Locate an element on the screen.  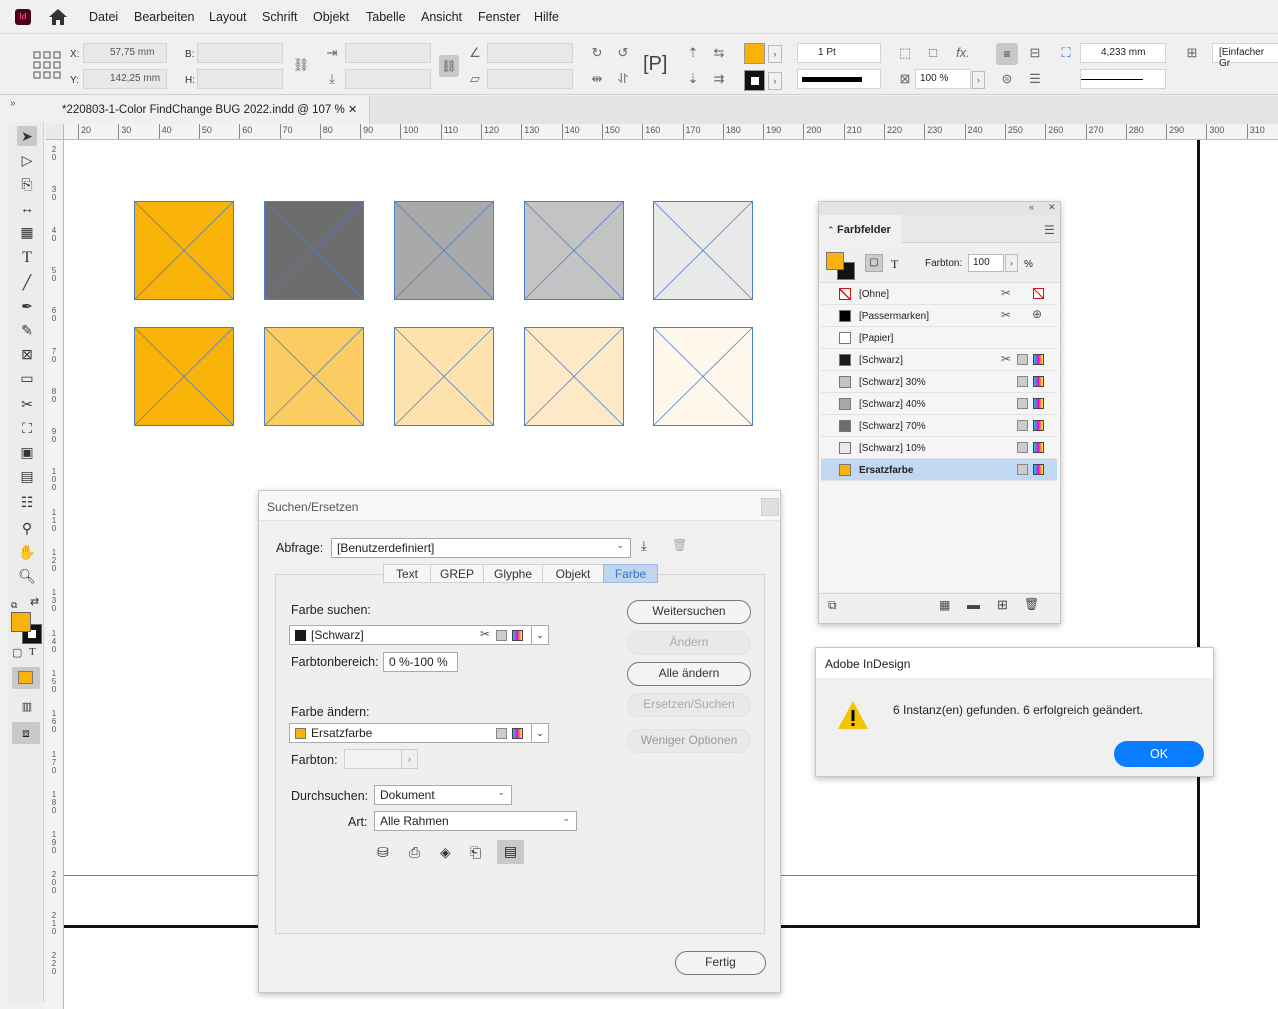
gradient-feather-tool-icon: ▤ is located at coordinates (27, 476).